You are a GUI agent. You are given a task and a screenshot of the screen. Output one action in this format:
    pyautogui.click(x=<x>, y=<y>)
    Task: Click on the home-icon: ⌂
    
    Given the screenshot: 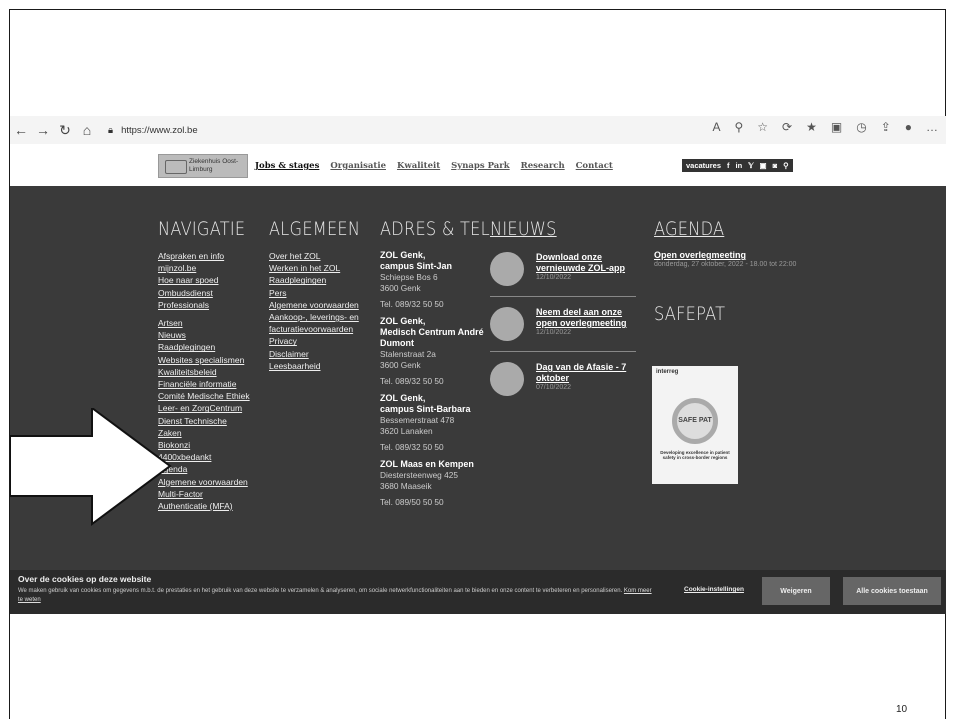 What is the action you would take?
    pyautogui.click(x=87, y=130)
    